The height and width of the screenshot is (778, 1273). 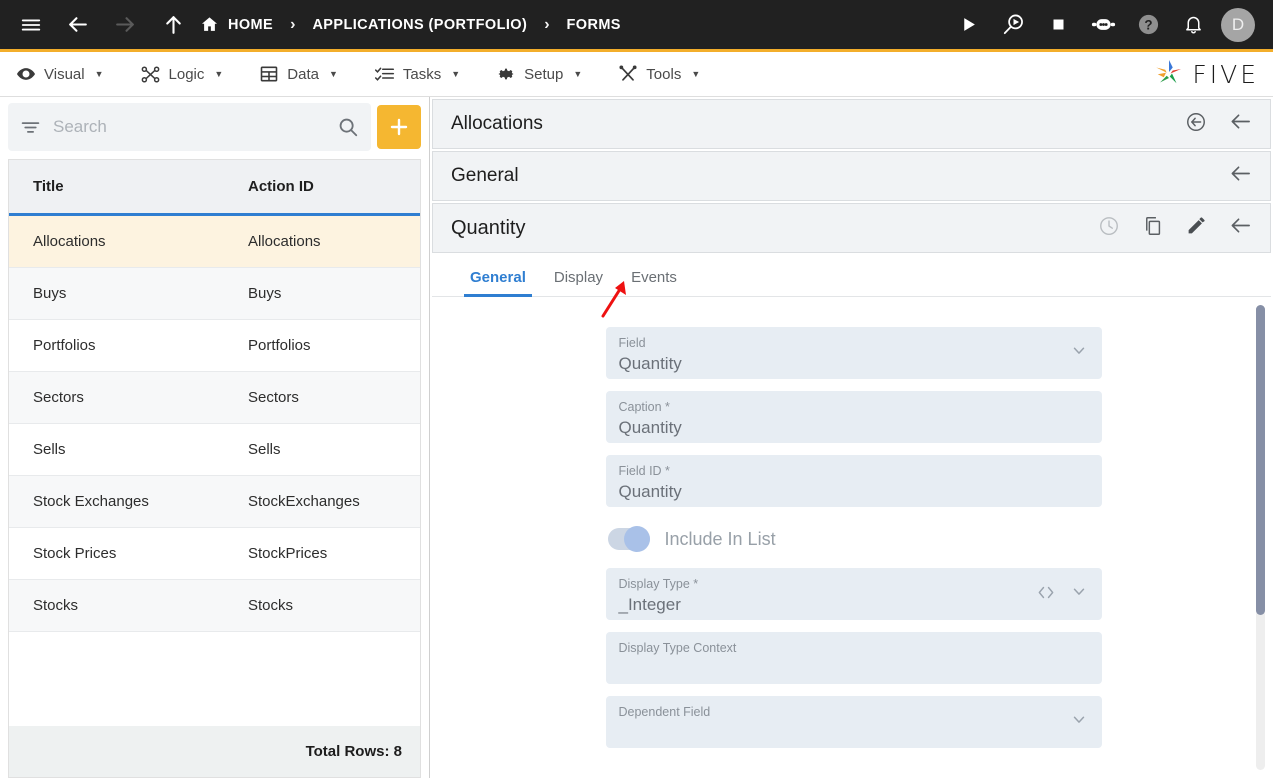 What do you see at coordinates (322, 186) in the screenshot?
I see `column-header-action-id: Action ID` at bounding box center [322, 186].